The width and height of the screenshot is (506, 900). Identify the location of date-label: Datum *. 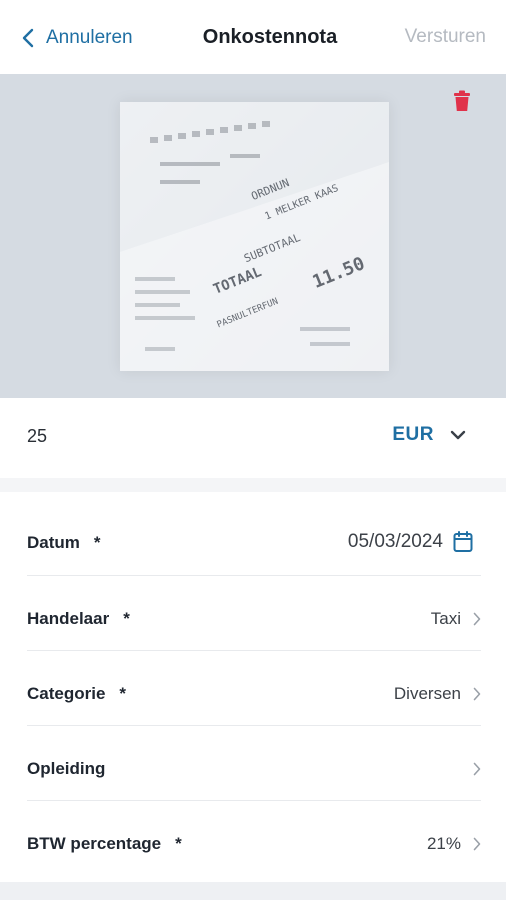
(64, 542).